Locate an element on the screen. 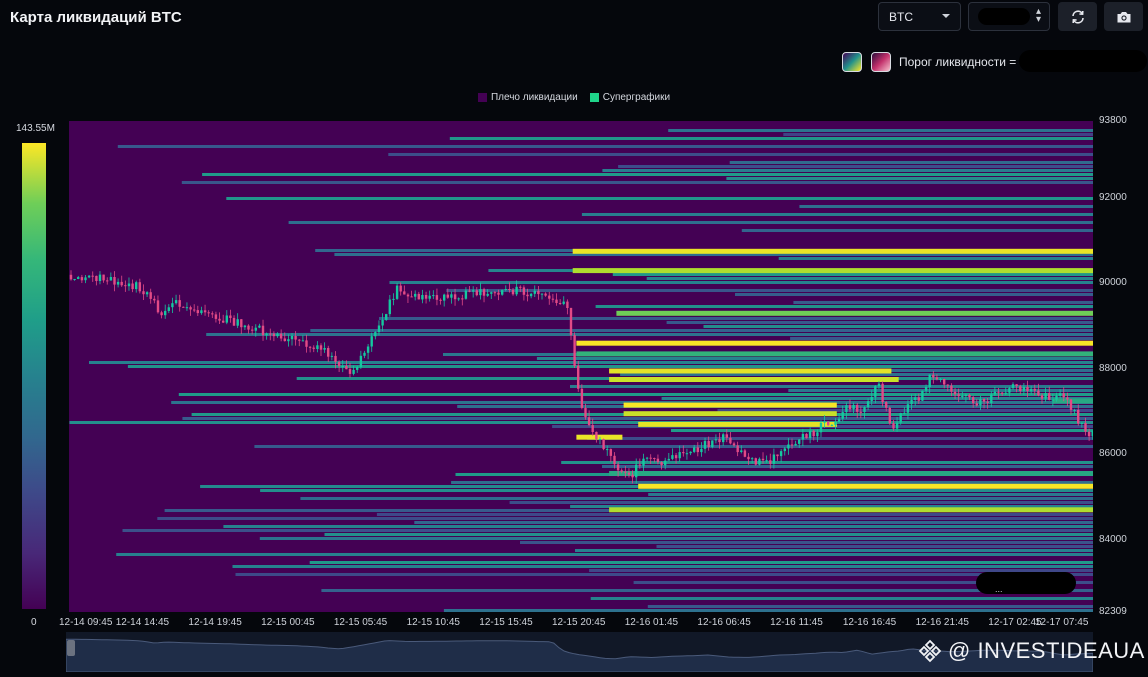  period-select: ▴ ▾ is located at coordinates (1009, 16).